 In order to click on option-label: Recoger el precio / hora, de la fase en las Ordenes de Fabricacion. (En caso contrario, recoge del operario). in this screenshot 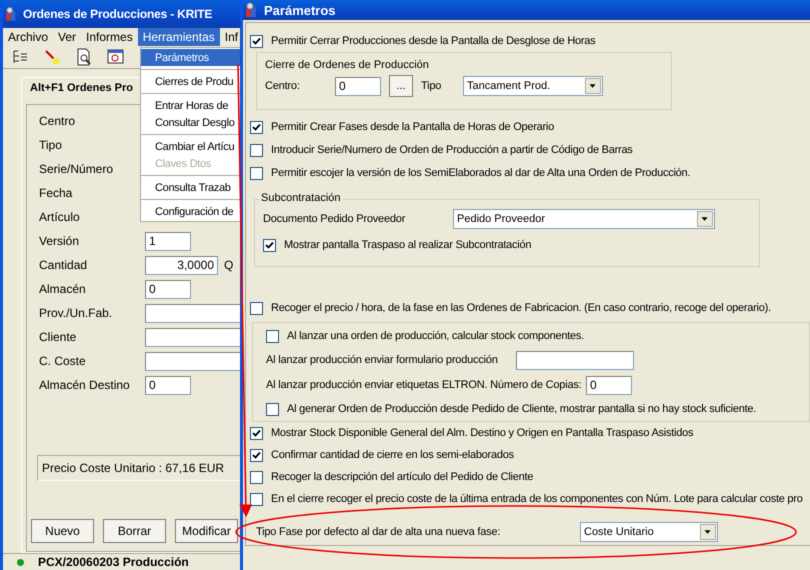, I will do `click(521, 308)`.